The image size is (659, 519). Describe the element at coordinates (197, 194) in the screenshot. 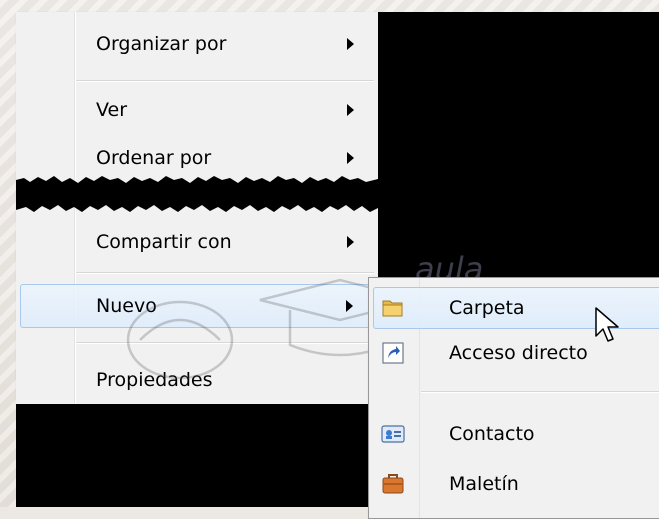

I see `torn-edge-divider` at that location.